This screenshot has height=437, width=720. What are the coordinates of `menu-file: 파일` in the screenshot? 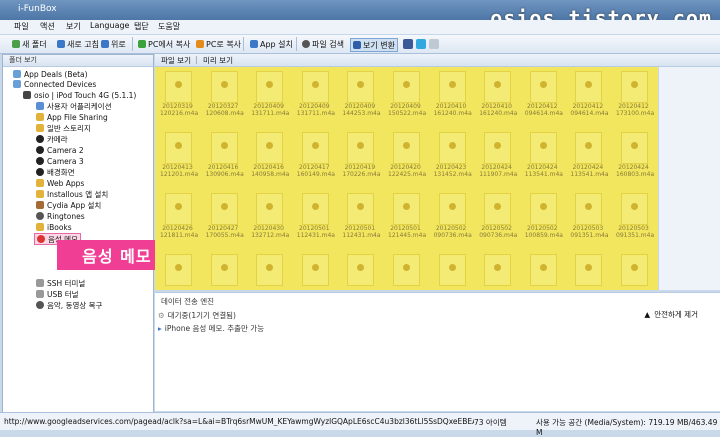 It's located at (21, 26).